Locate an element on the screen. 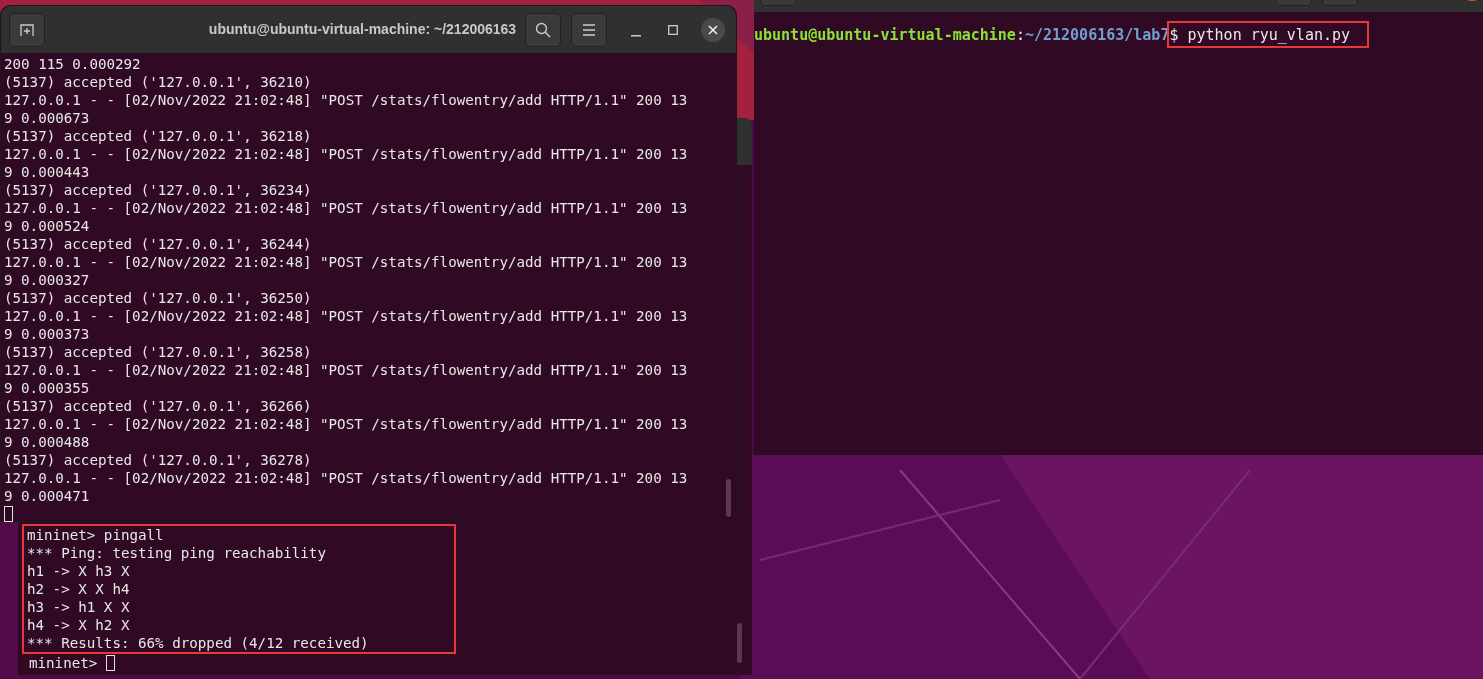 The width and height of the screenshot is (1483, 679). prompt-path: ~/212006163/lab7 is located at coordinates (1097, 34).